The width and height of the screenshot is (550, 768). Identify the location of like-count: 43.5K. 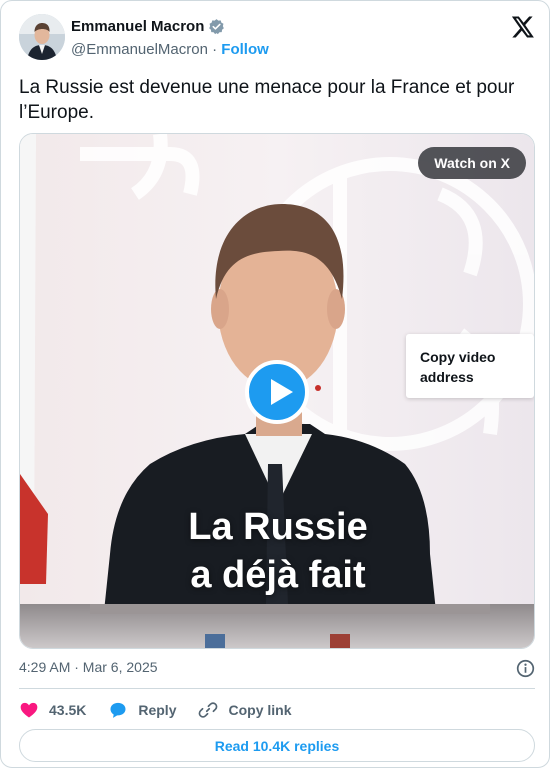
(68, 710).